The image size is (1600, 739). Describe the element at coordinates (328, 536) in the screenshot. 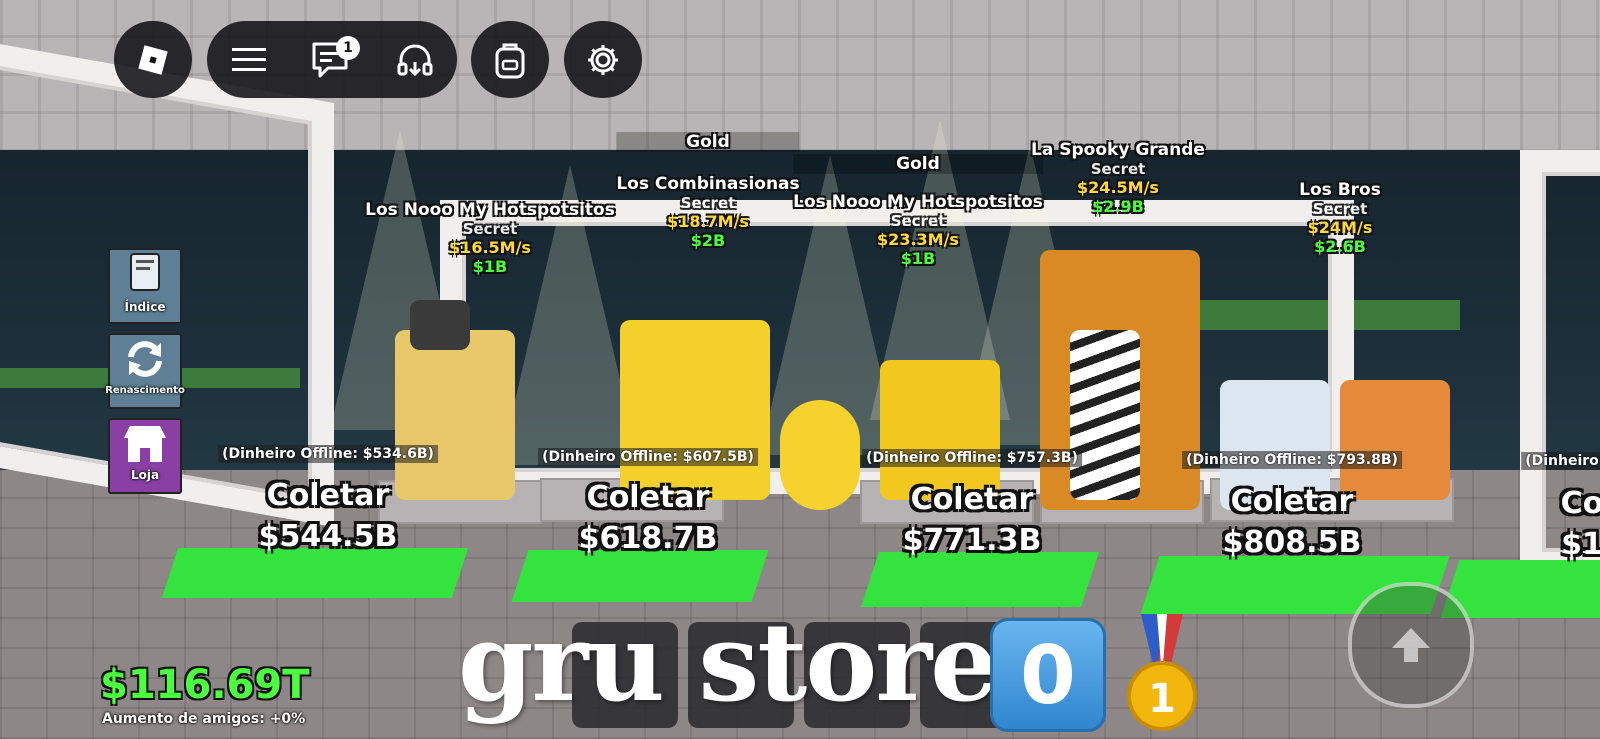

I see `collect-amount: $544.5B` at that location.